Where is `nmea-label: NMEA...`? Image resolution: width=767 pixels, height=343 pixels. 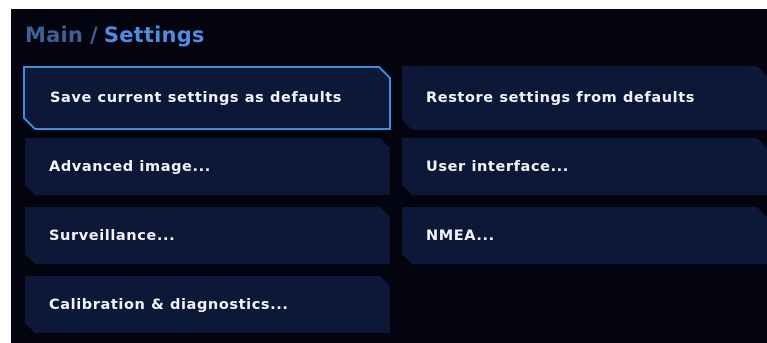
nmea-label: NMEA... is located at coordinates (460, 235).